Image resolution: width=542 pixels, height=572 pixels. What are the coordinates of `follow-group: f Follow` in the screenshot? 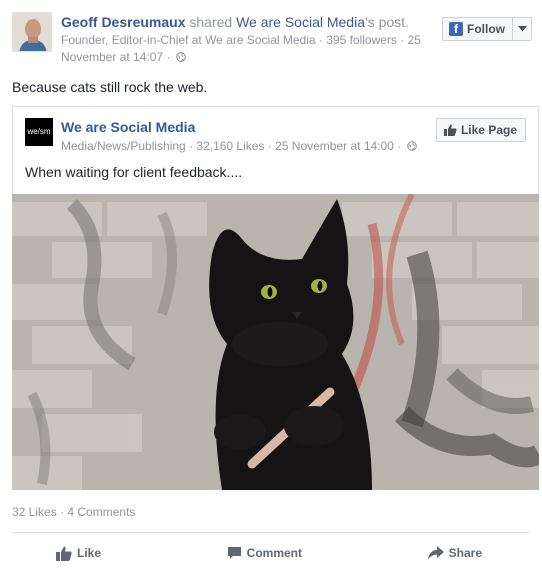 It's located at (487, 29).